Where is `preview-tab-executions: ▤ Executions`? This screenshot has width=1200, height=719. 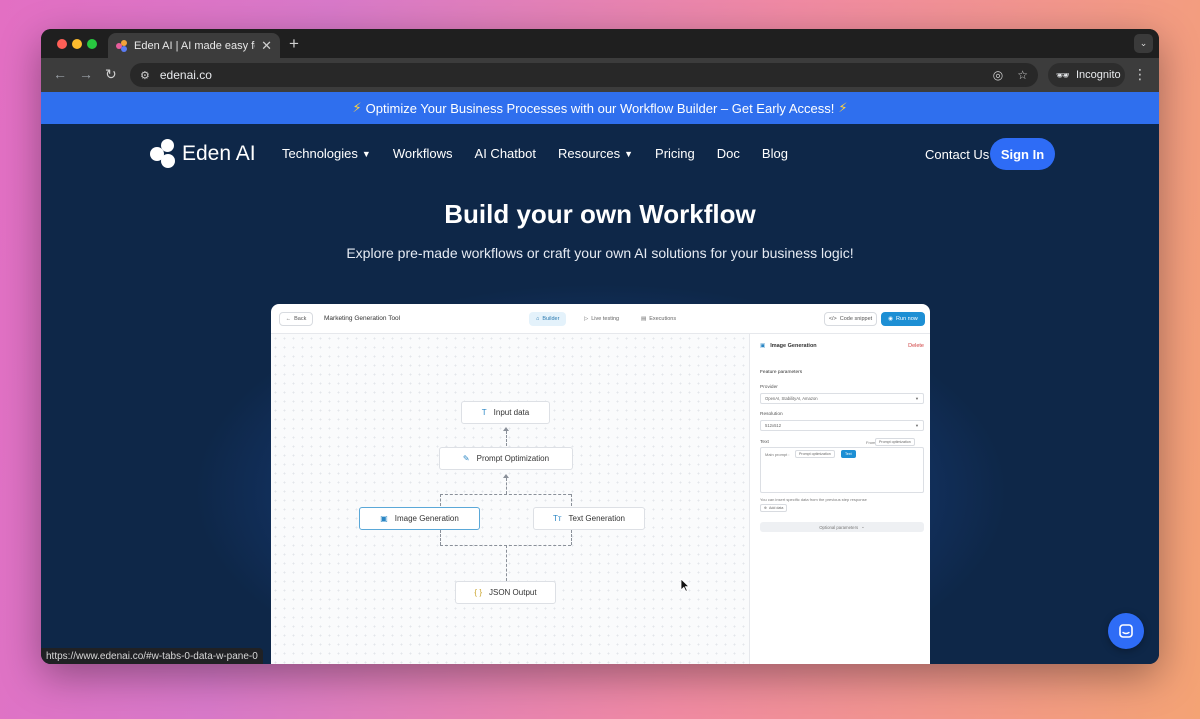
preview-tab-executions: ▤ Executions is located at coordinates (658, 319).